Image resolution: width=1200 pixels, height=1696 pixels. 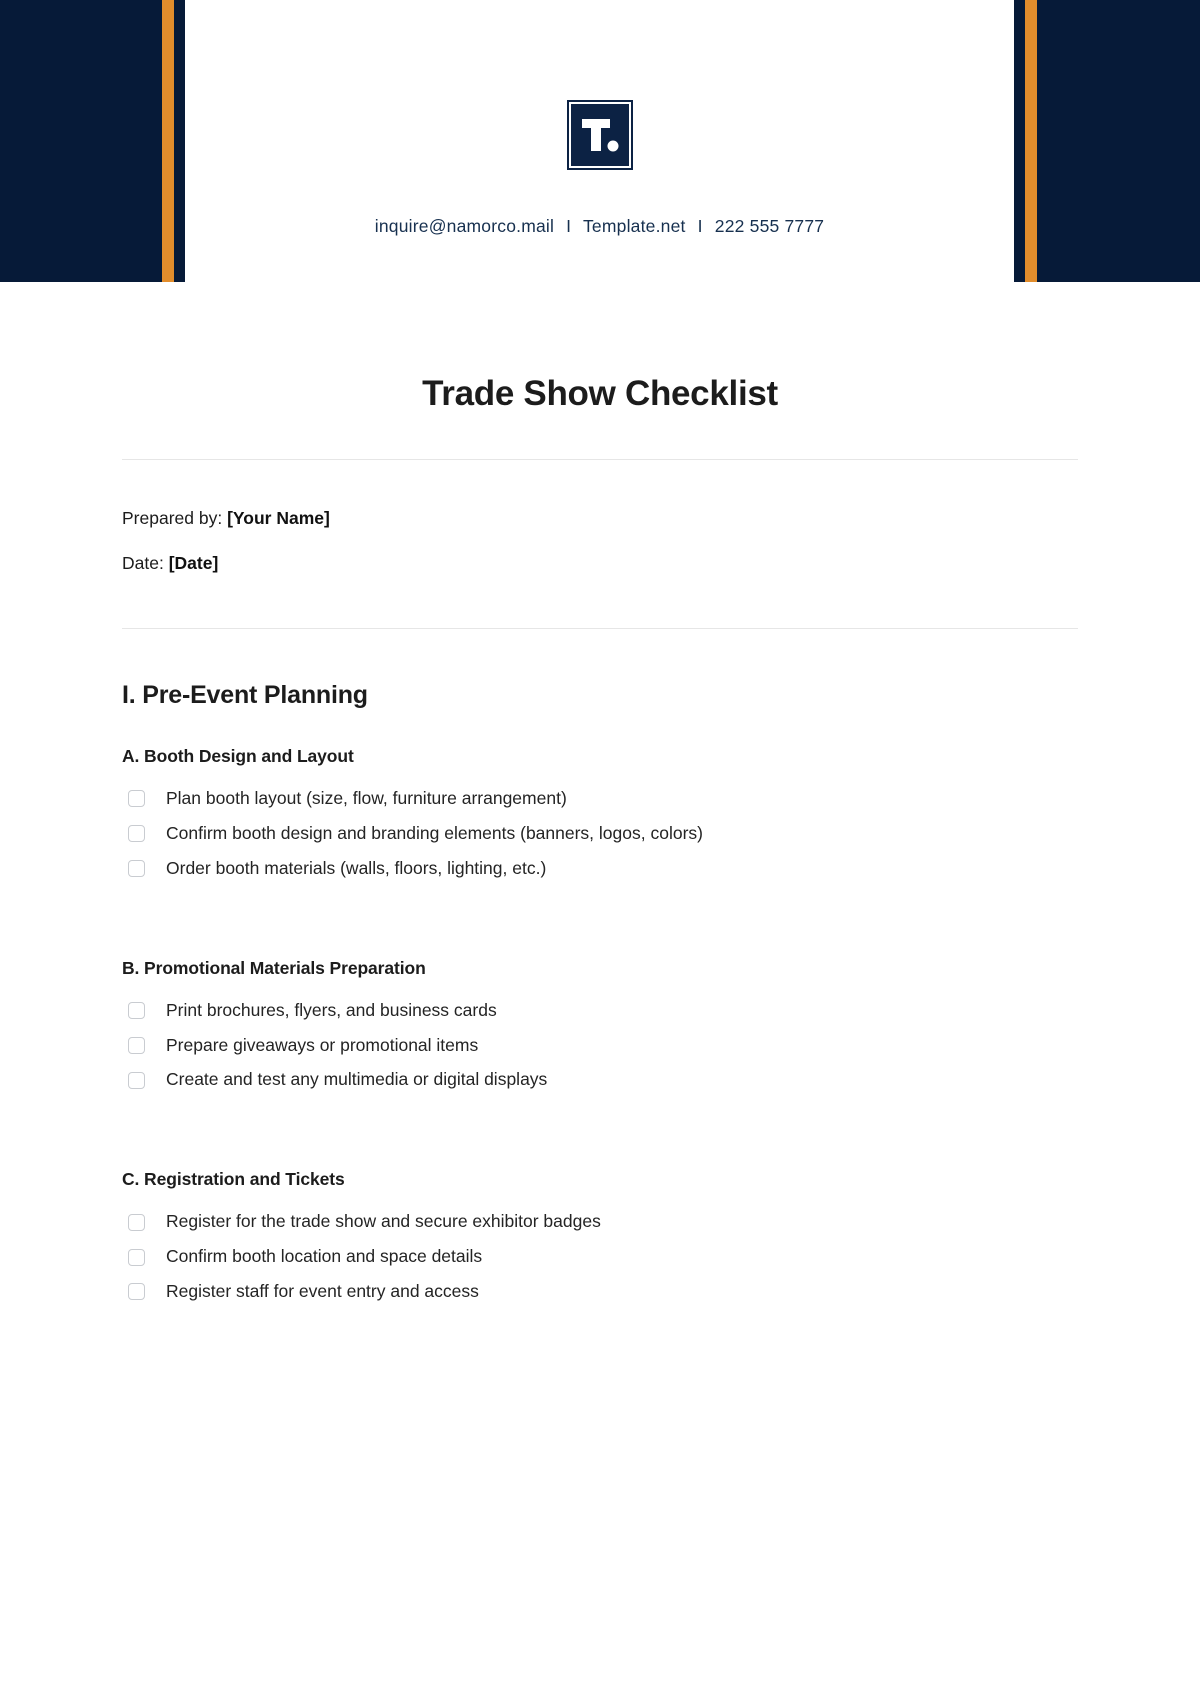 I want to click on header-navy-block-right, so click(x=1118, y=141).